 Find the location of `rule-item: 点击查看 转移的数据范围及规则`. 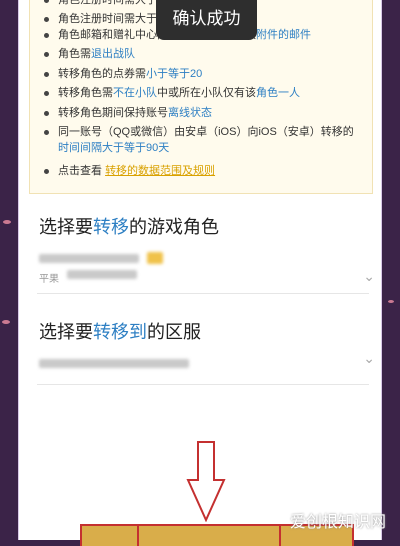

rule-item: 点击查看 转移的数据范围及规则 is located at coordinates (203, 171).